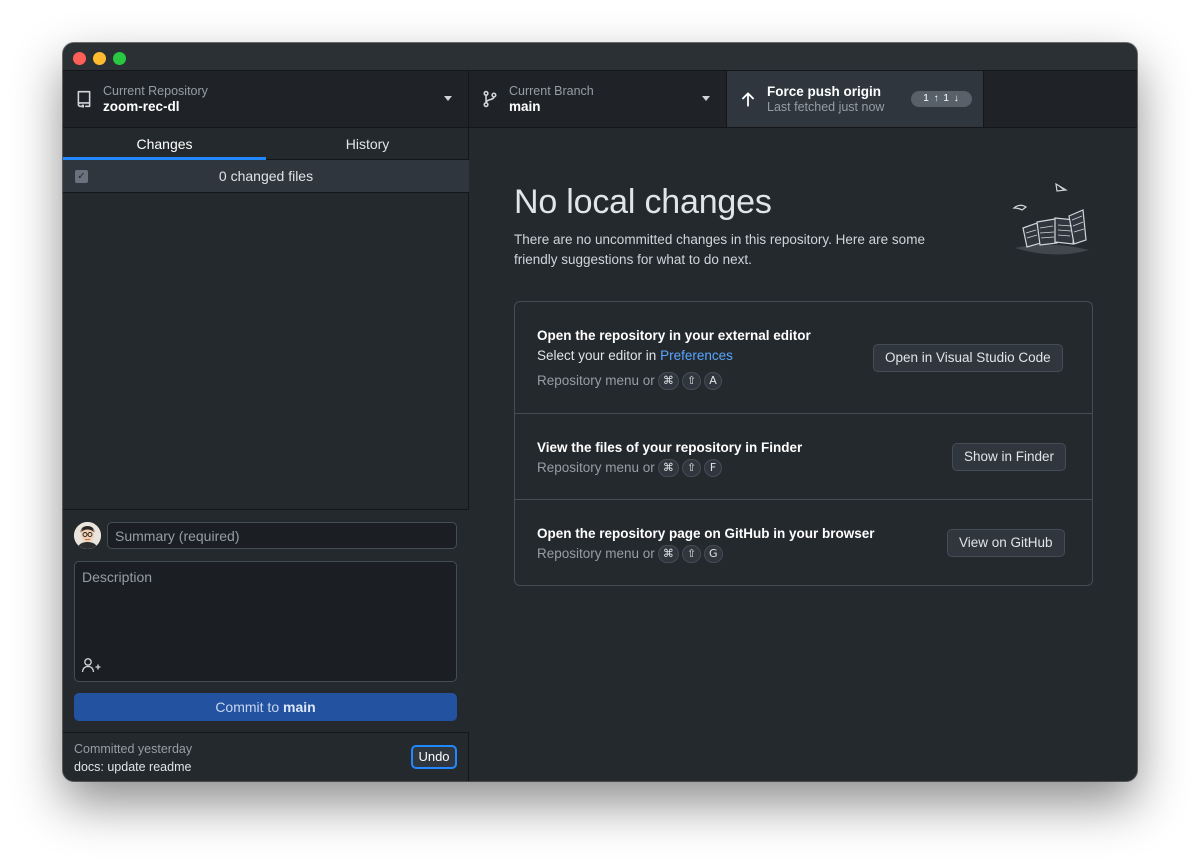 The image size is (1200, 864). Describe the element at coordinates (968, 358) in the screenshot. I see `open-in-vscode-button: Open in Visual Studio Code` at that location.